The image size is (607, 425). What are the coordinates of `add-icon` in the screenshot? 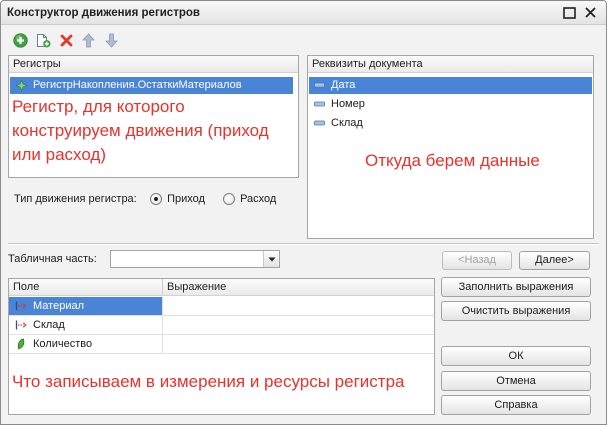 It's located at (20, 40).